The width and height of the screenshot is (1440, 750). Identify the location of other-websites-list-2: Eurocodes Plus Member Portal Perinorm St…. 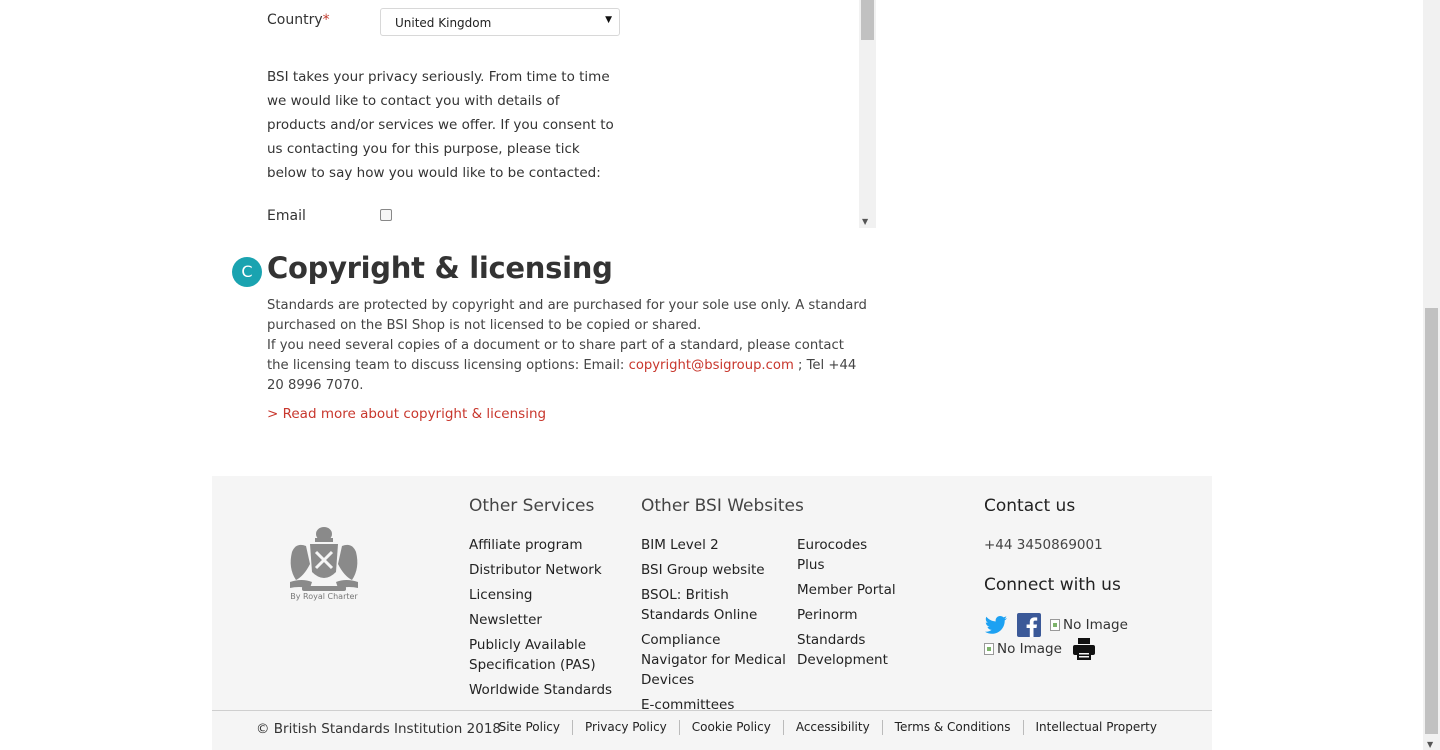
(847, 605).